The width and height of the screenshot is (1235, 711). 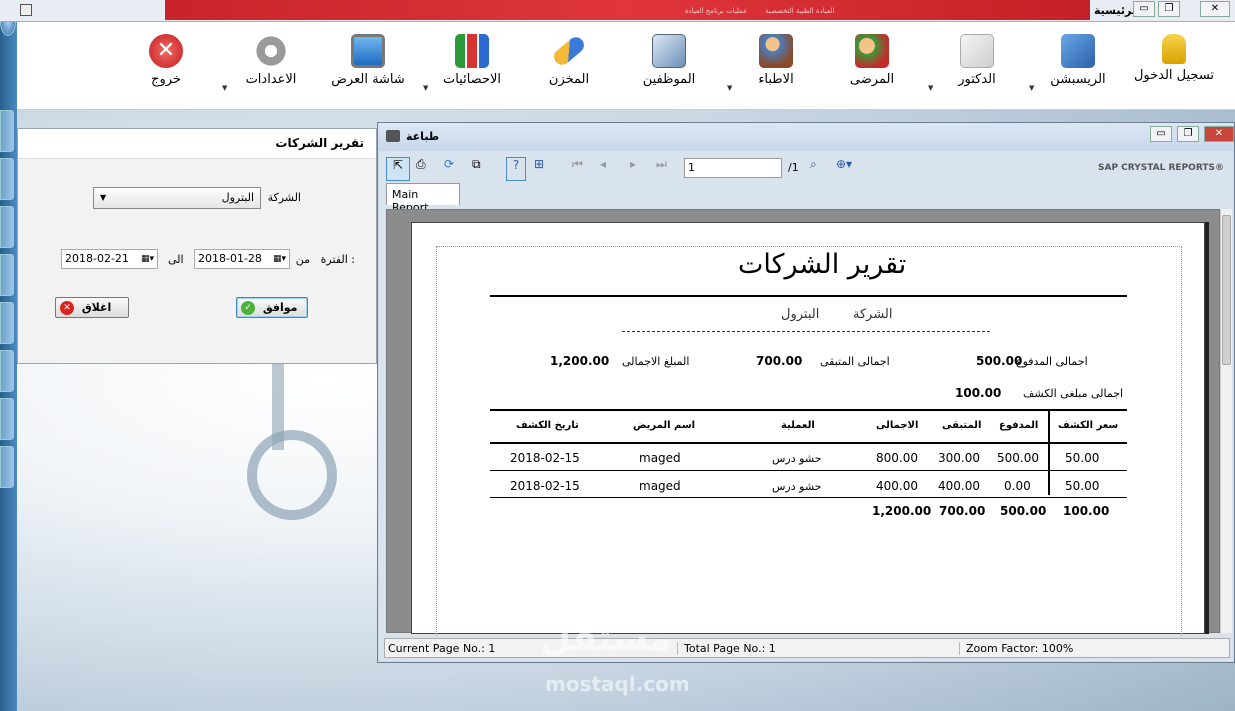 I want to click on users-icon, so click(x=776, y=51).